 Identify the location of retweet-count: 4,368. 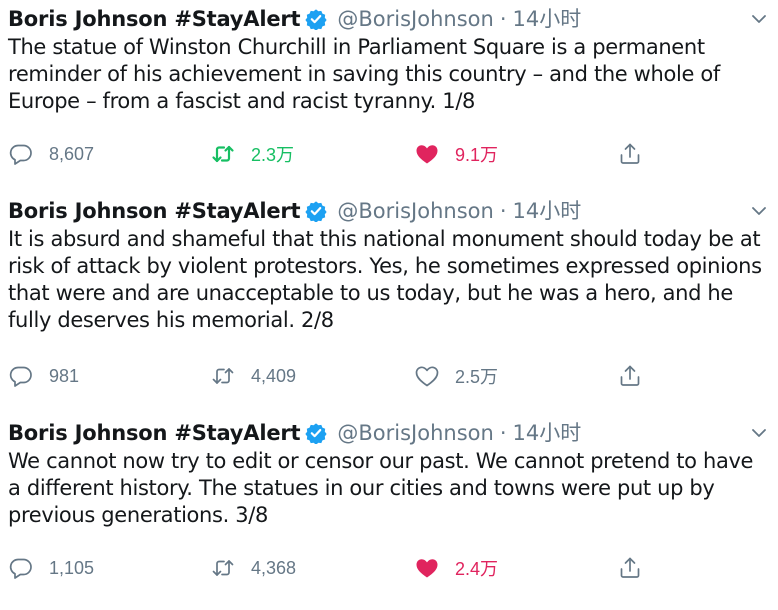
(274, 567).